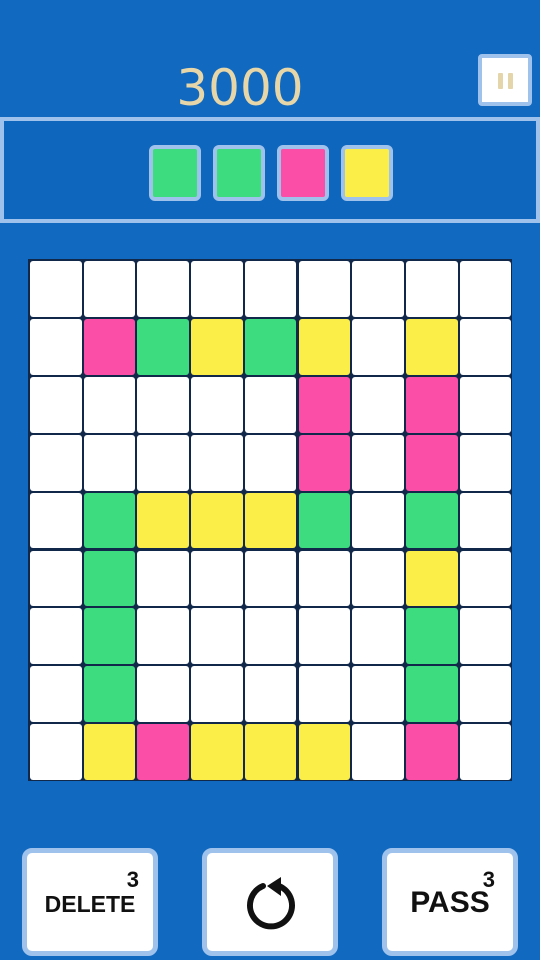 The image size is (540, 960). Describe the element at coordinates (500, 81) in the screenshot. I see `pause-icon` at that location.